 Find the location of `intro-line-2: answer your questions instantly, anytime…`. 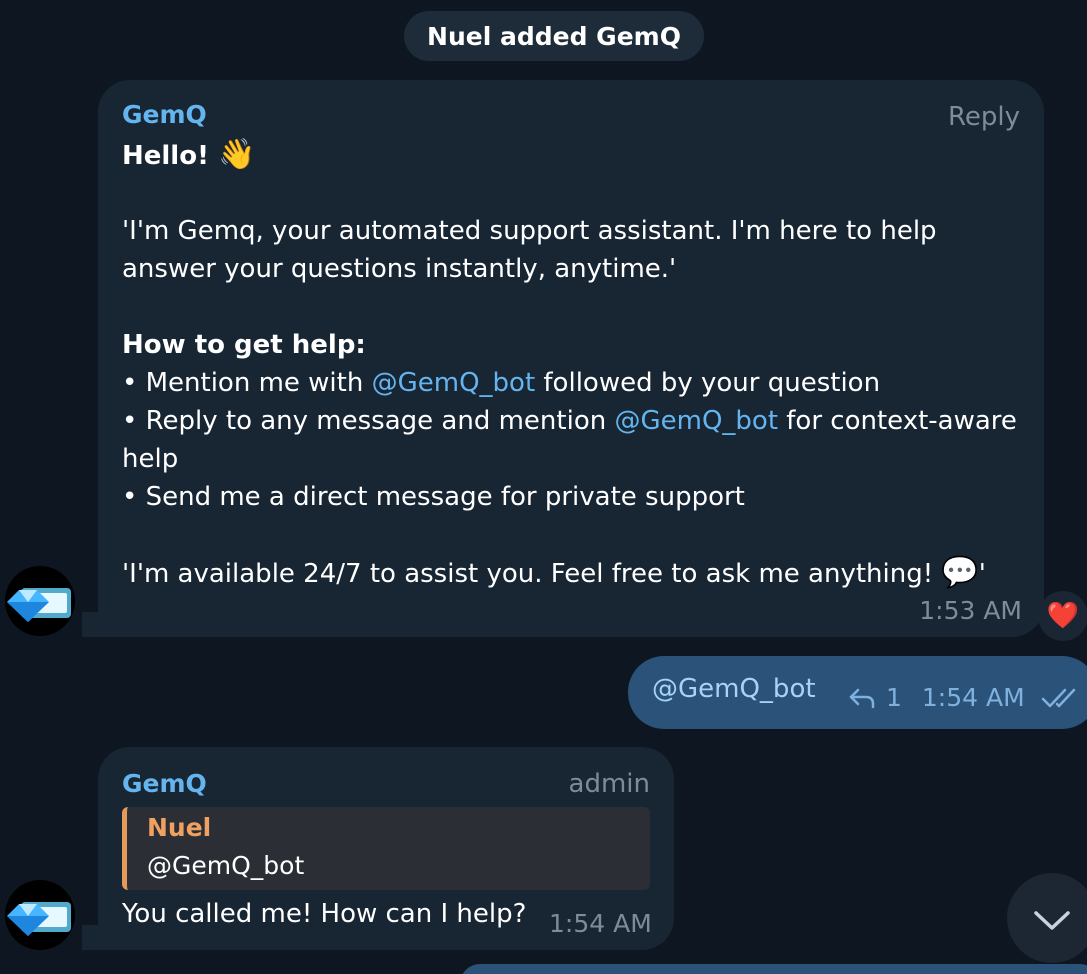

intro-line-2: answer your questions instantly, anytime… is located at coordinates (399, 269).